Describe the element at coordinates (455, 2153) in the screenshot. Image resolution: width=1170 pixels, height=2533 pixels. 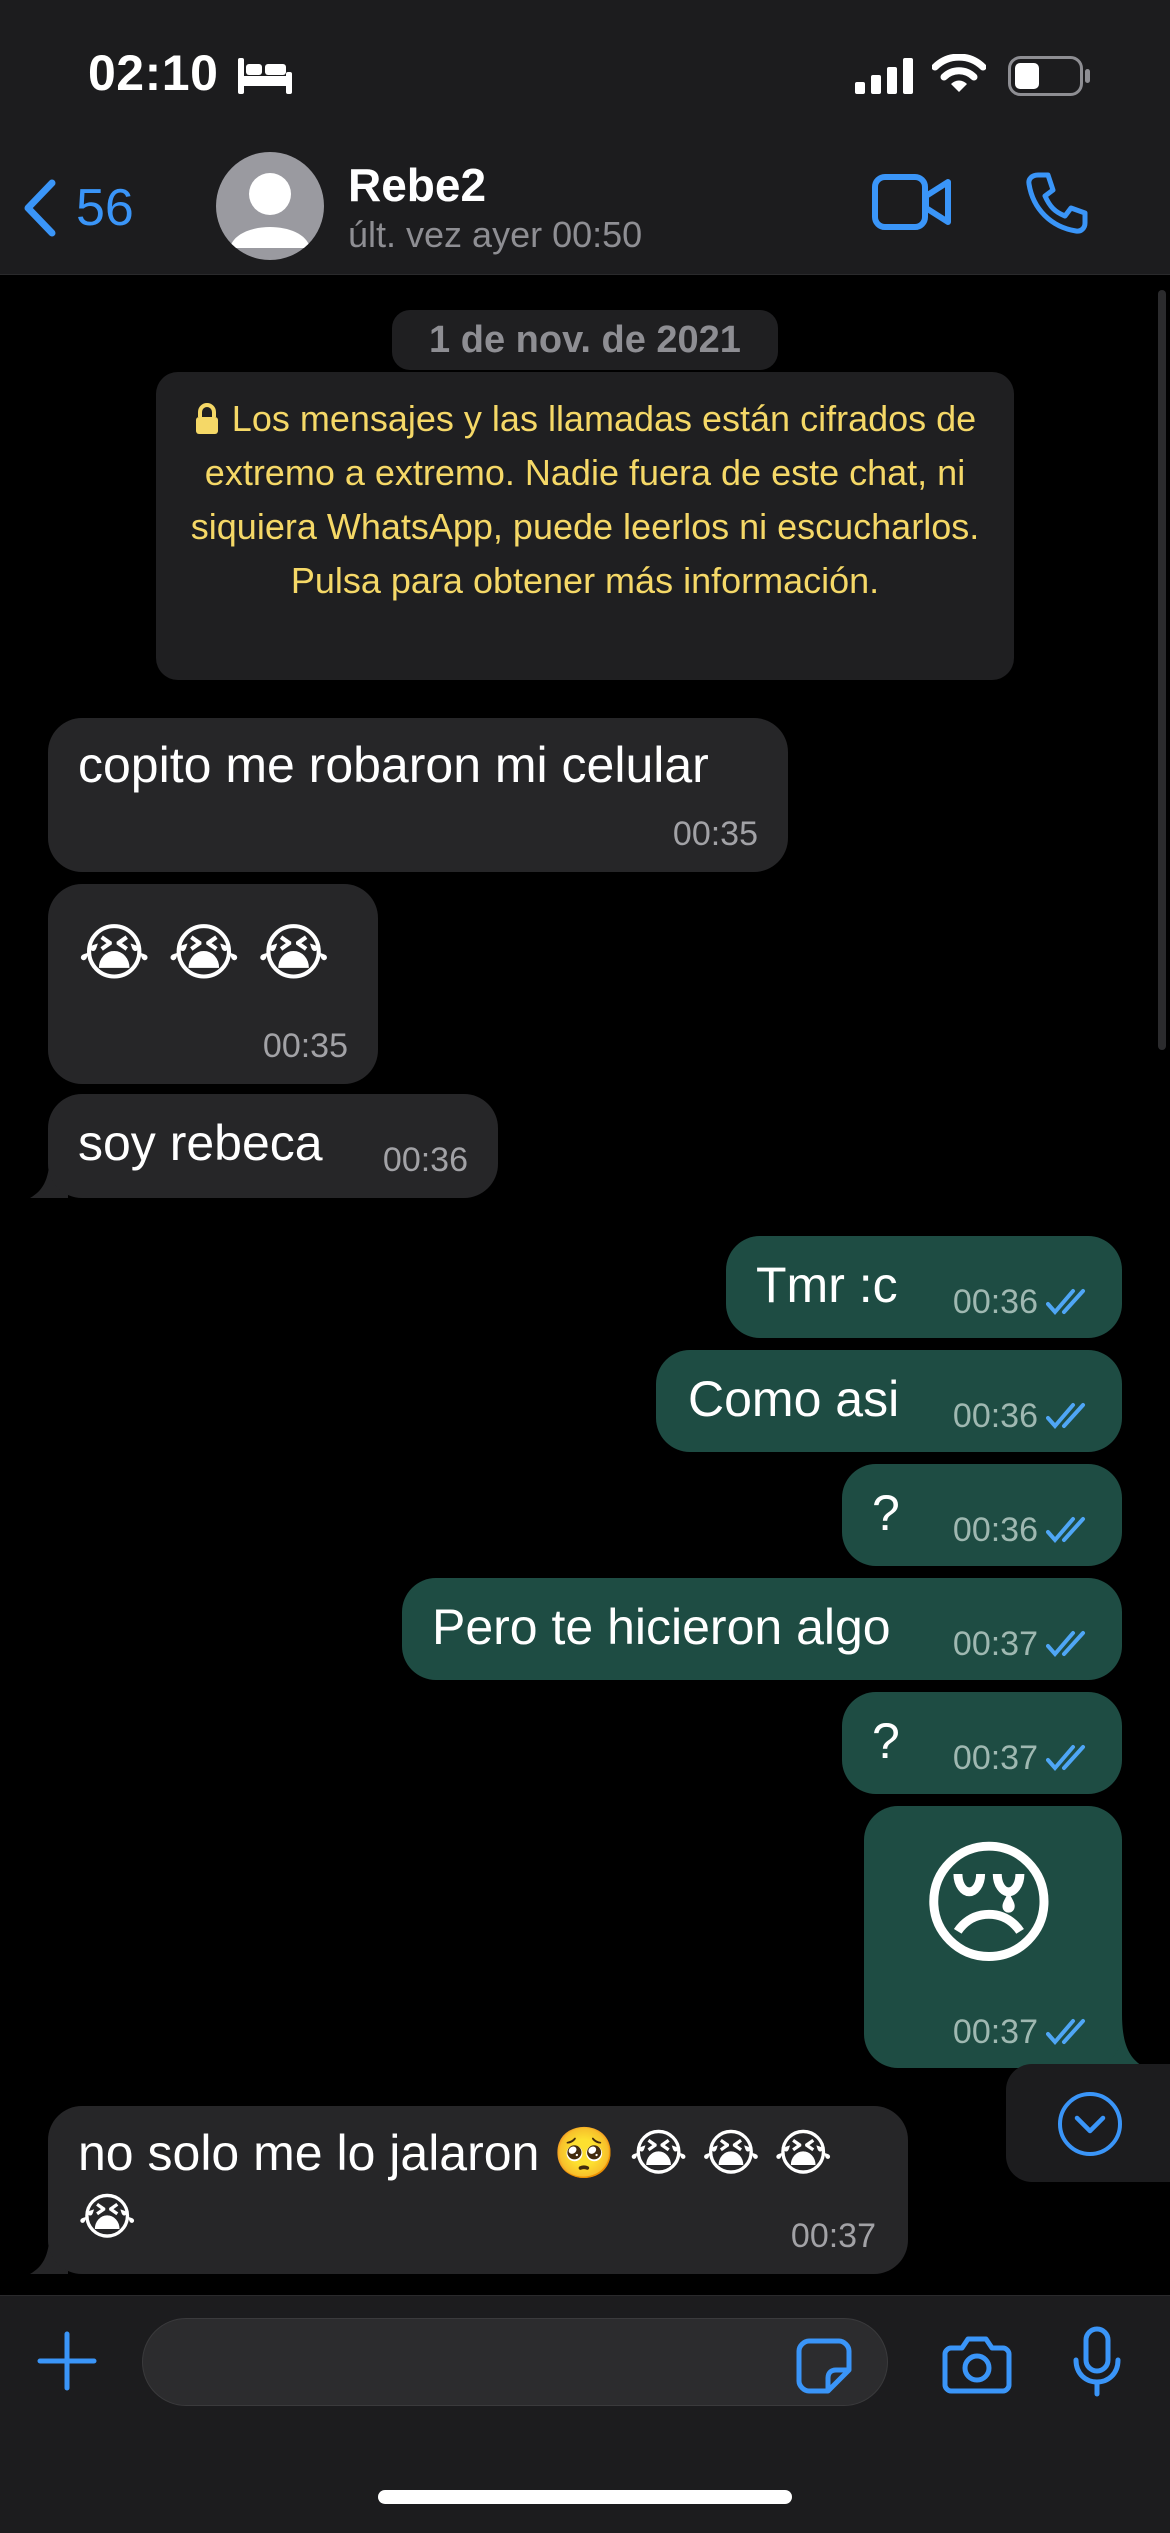
I see `message-text: no solo me lo jalaron 🥺 😭 😭 😭` at that location.